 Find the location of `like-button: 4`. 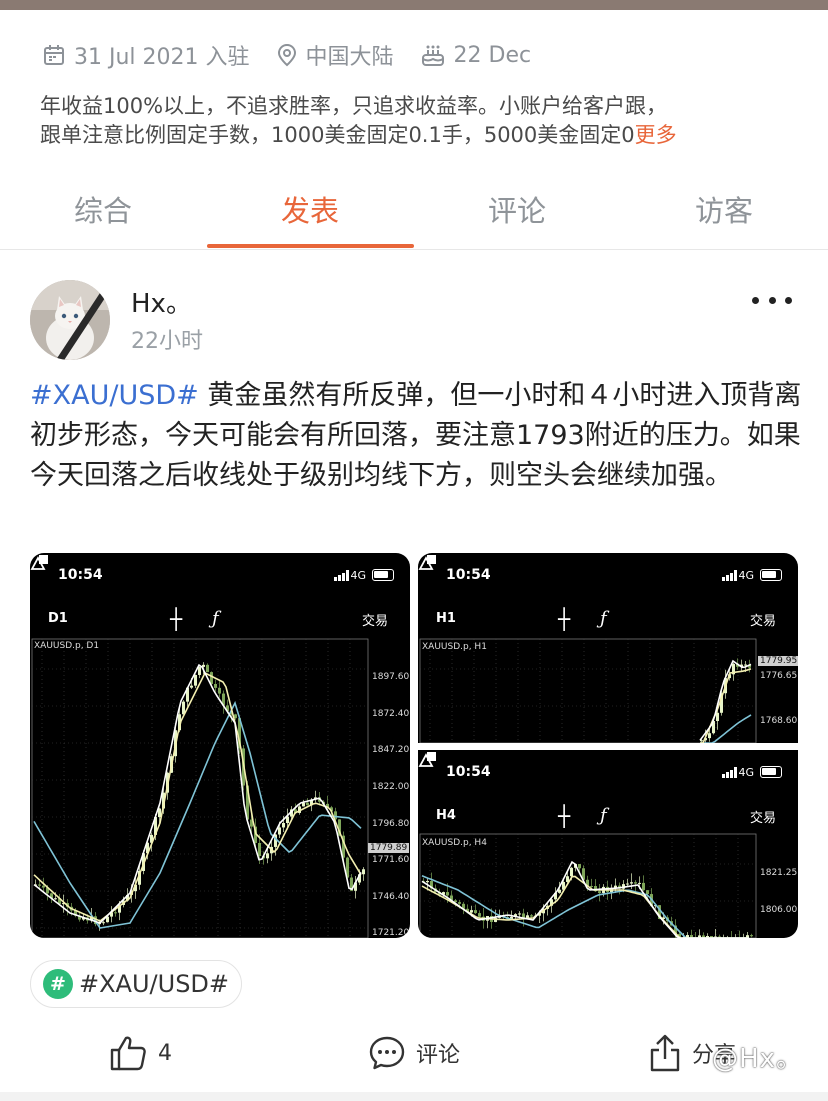

like-button: 4 is located at coordinates (140, 1053).